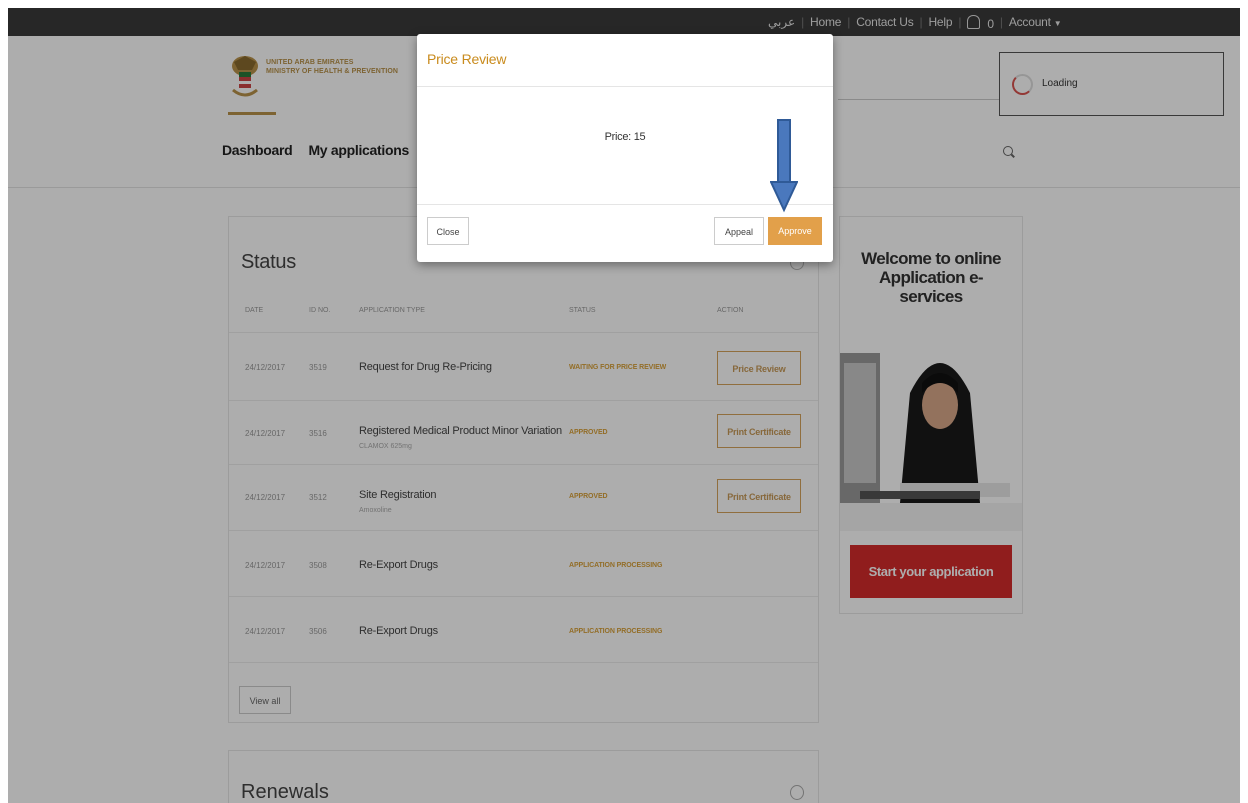 This screenshot has width=1248, height=803. I want to click on price-value: 15, so click(639, 137).